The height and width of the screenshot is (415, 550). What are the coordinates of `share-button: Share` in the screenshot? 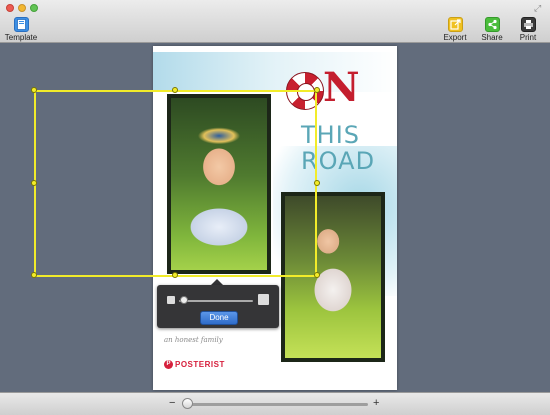 It's located at (492, 29).